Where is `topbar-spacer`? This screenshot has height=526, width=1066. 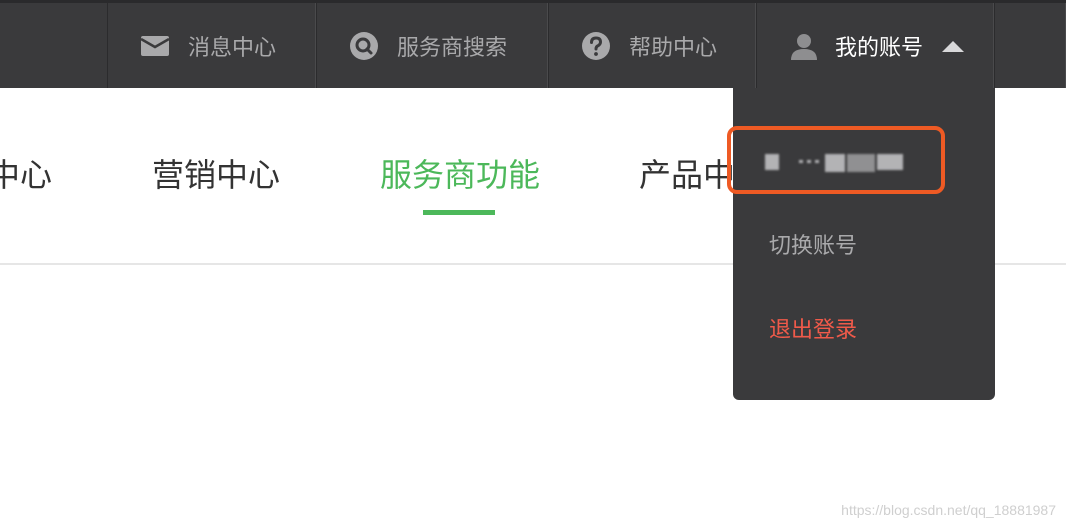
topbar-spacer is located at coordinates (1030, 45).